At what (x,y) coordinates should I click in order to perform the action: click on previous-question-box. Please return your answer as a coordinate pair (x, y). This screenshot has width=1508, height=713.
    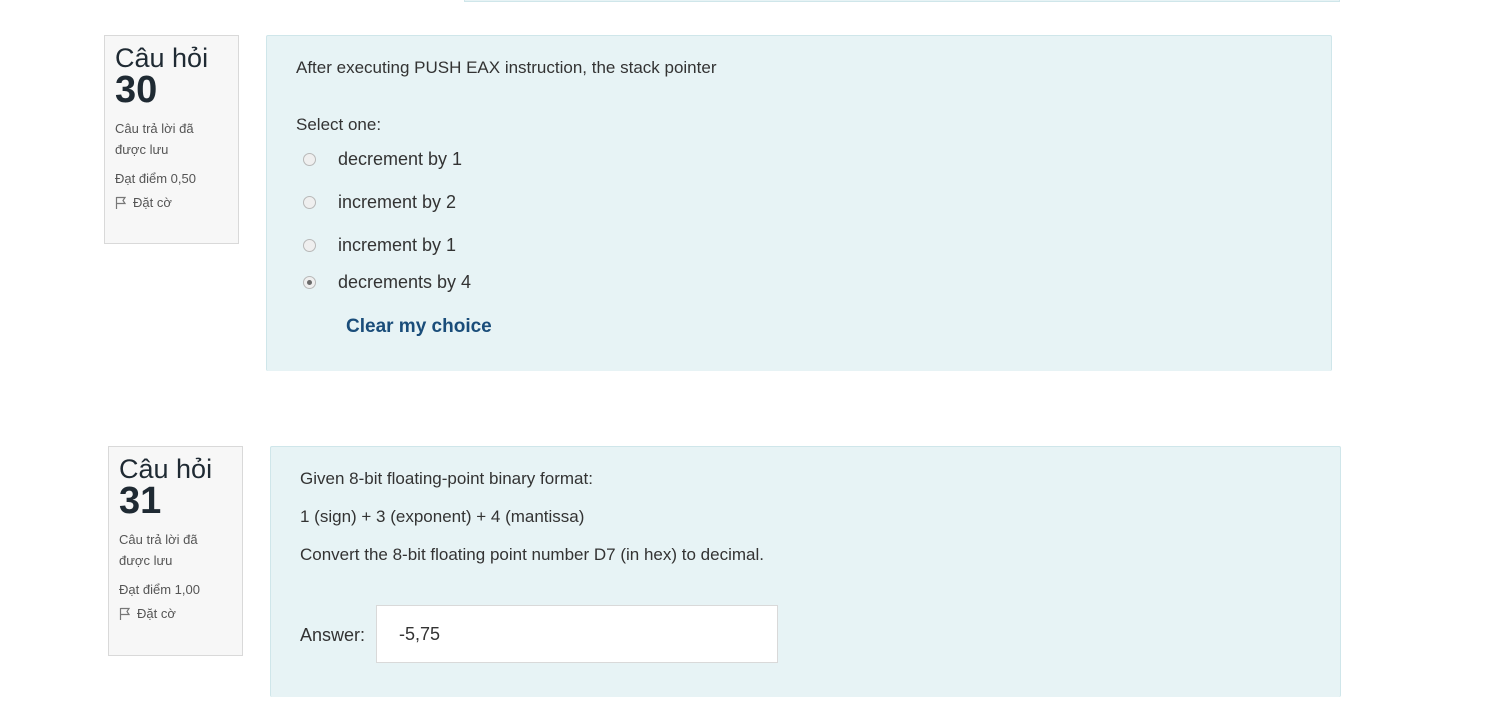
    Looking at the image, I should click on (902, 1).